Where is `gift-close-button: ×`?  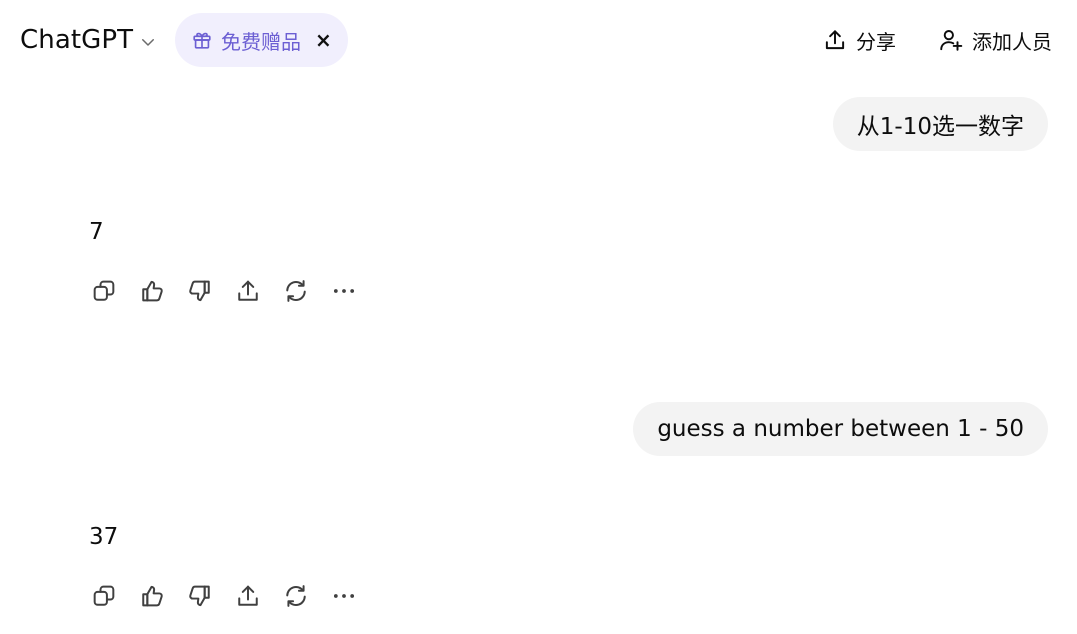
gift-close-button: × is located at coordinates (323, 40).